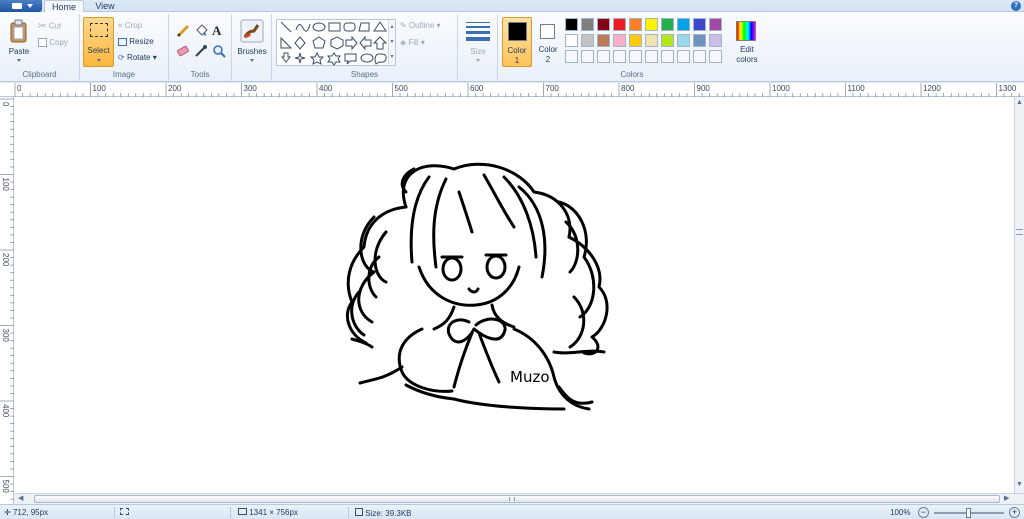 The height and width of the screenshot is (519, 1024). I want to click on ruler-label: 1000, so click(781, 88).